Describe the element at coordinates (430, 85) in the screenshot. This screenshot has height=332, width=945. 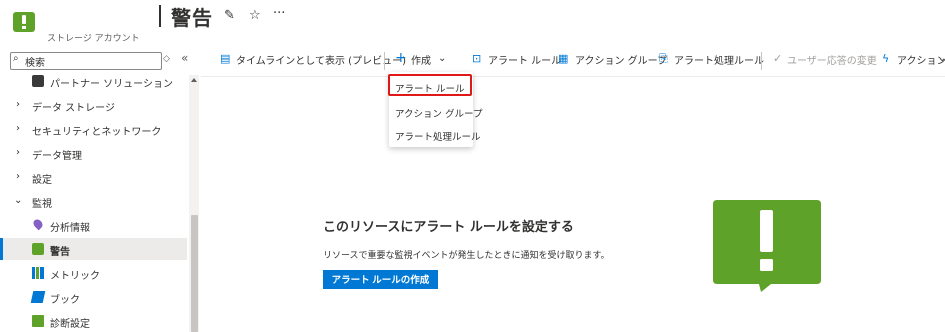
I see `highlight-box` at that location.